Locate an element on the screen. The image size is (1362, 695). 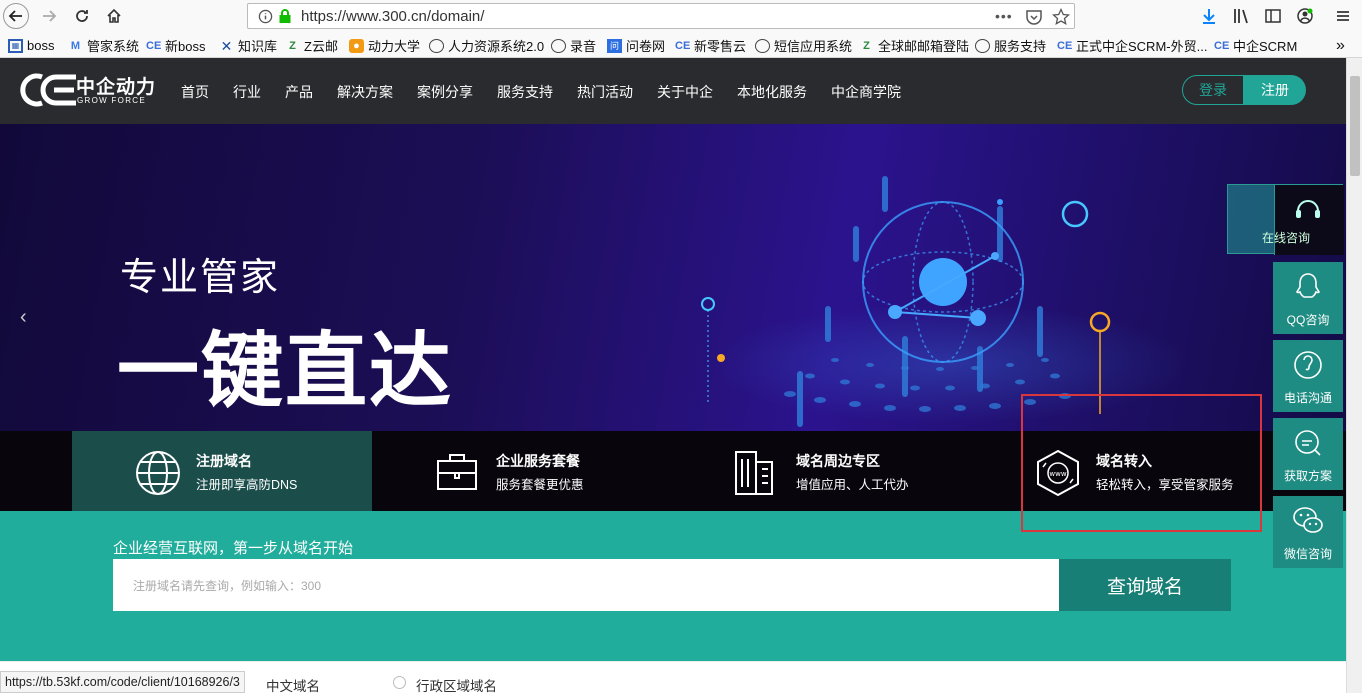
bookmark-guanjia: M 管家系统 is located at coordinates (103, 45).